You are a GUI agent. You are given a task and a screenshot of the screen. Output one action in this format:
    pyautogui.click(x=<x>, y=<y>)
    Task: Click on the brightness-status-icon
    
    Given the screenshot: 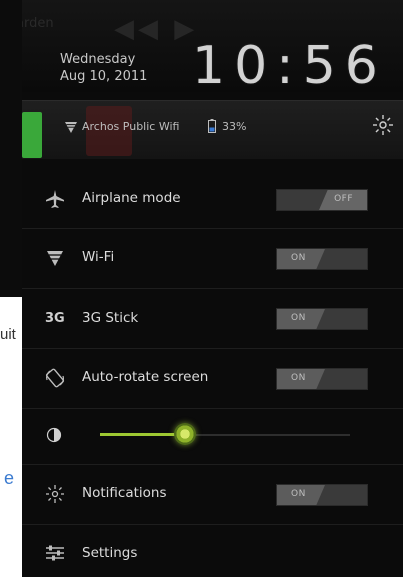 What is the action you would take?
    pyautogui.click(x=383, y=125)
    